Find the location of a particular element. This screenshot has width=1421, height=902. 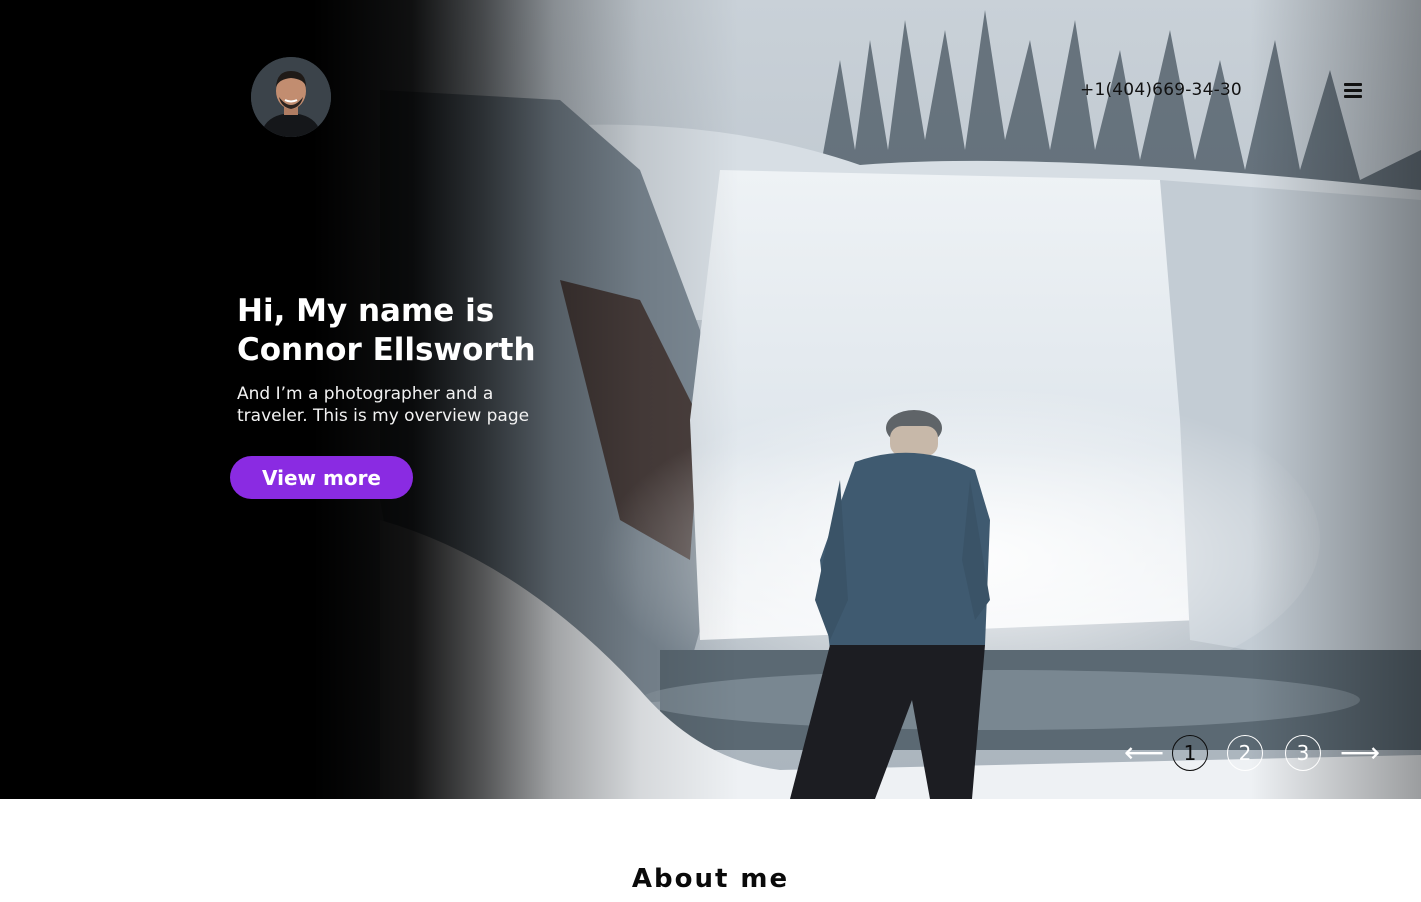

hero-title: Hi, My name is Connor Ellsworth is located at coordinates (417, 331).